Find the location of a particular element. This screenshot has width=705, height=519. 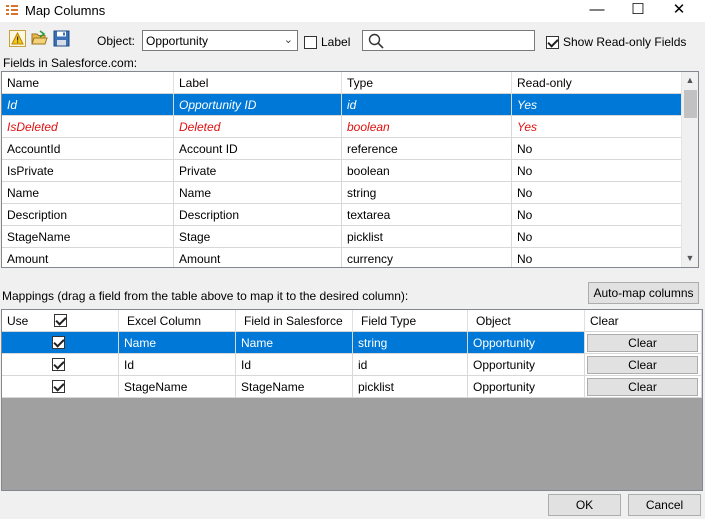

chevron-down-icon: ⌄ is located at coordinates (288, 40).